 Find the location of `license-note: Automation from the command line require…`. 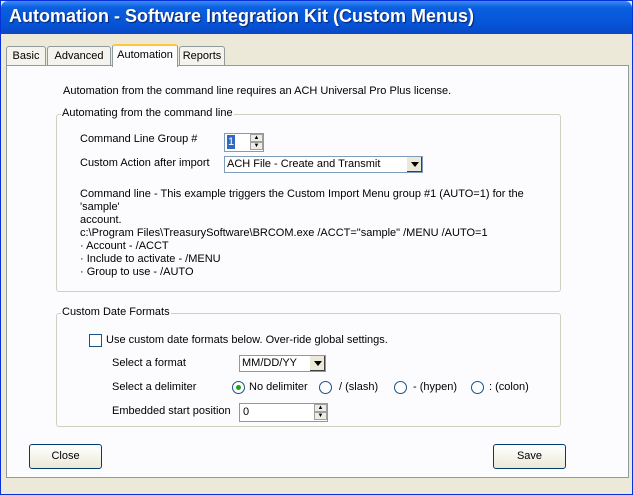

license-note: Automation from the command line require… is located at coordinates (257, 91).